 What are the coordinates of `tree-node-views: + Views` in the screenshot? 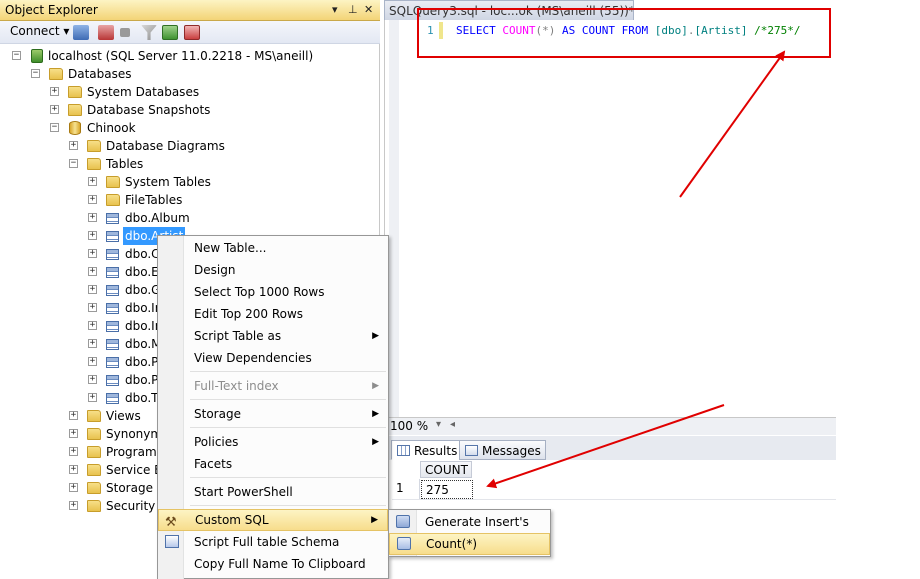 It's located at (79, 416).